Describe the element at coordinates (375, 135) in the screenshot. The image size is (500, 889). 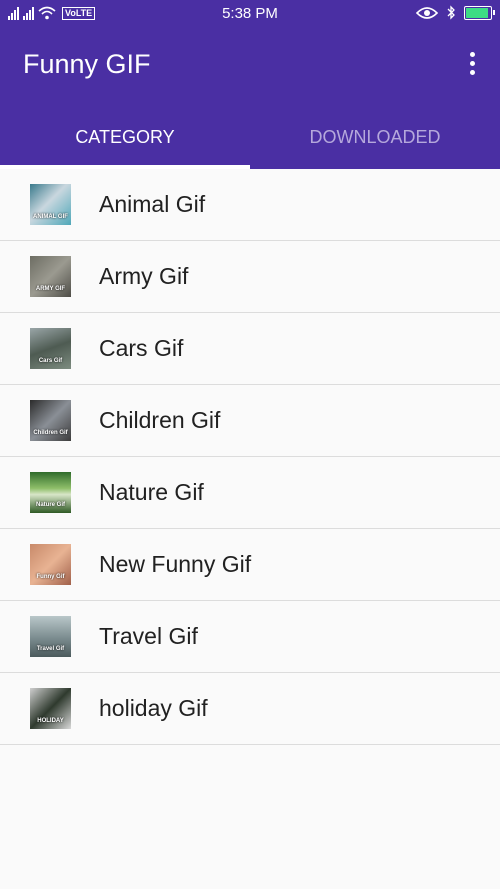
I see `tab-downloaded: DOWNLOADED` at that location.